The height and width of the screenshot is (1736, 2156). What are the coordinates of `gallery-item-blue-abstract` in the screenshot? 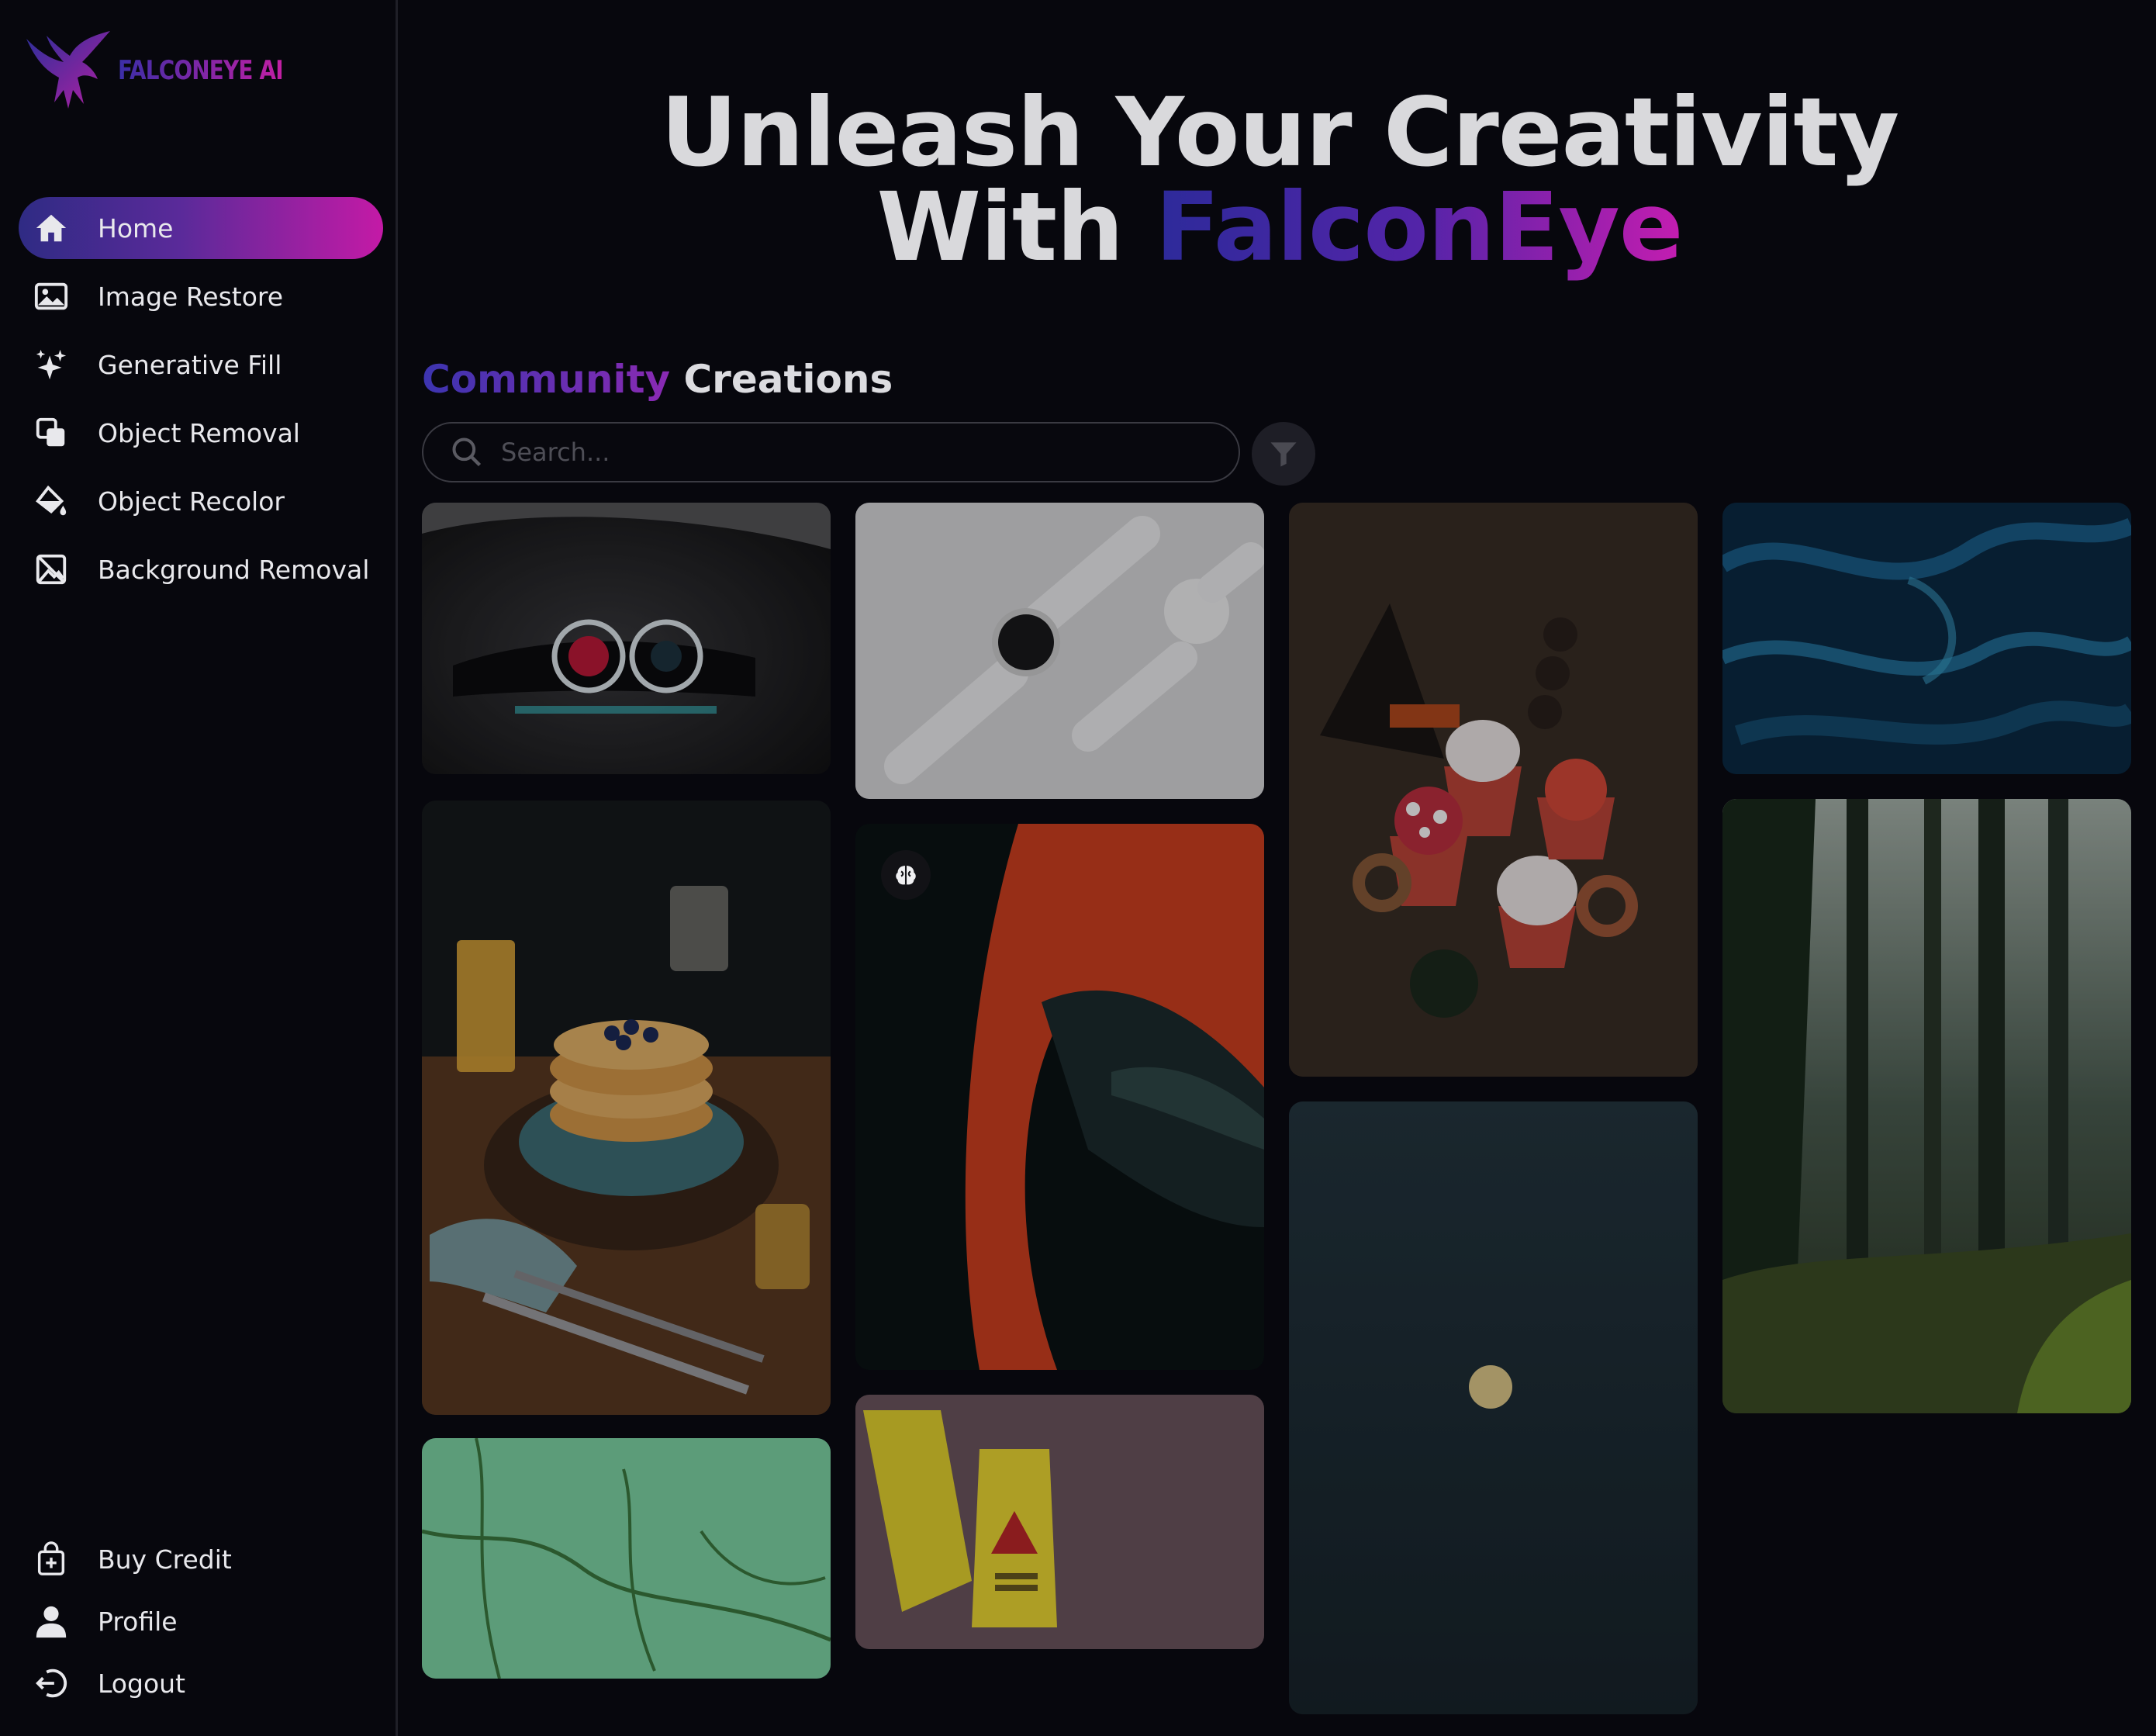 It's located at (1926, 638).